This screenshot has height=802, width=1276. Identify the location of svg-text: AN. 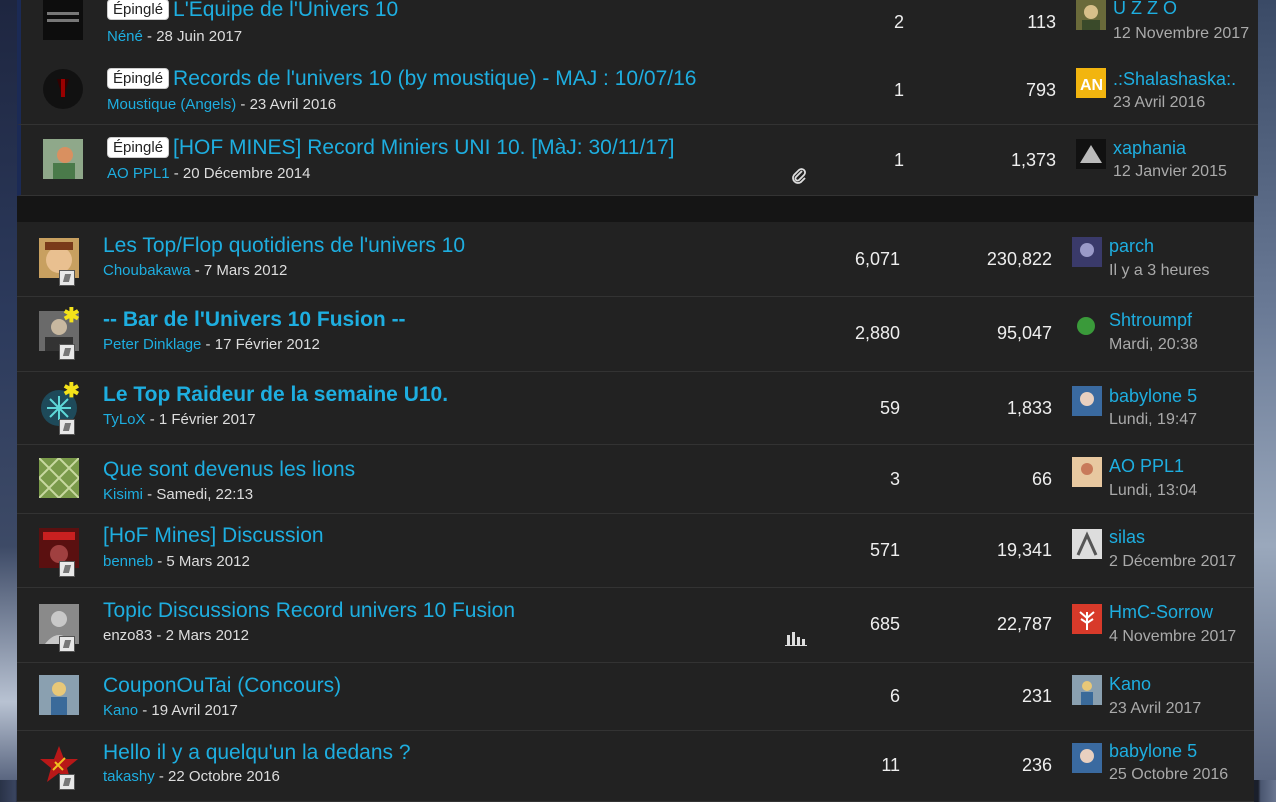
(1091, 85).